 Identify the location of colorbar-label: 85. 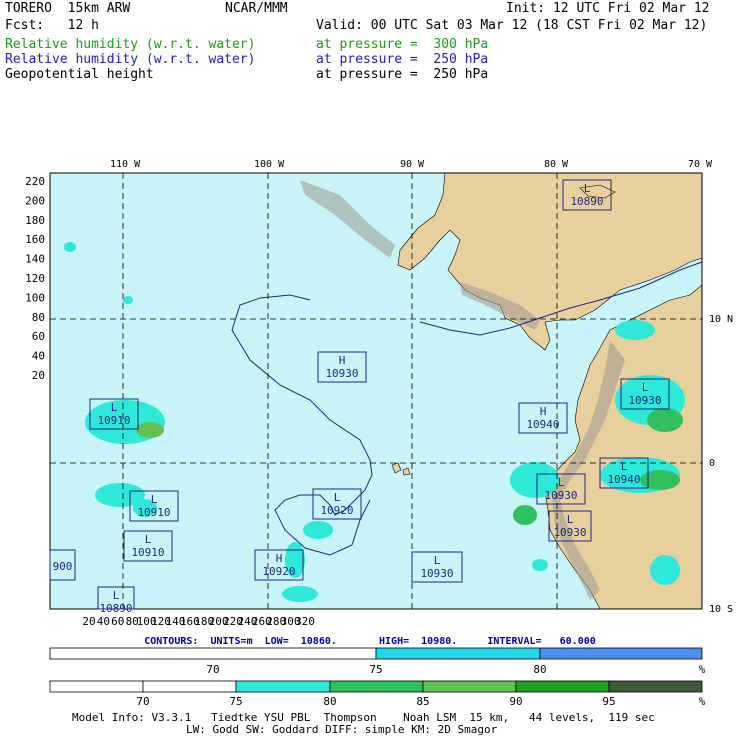
(422, 701).